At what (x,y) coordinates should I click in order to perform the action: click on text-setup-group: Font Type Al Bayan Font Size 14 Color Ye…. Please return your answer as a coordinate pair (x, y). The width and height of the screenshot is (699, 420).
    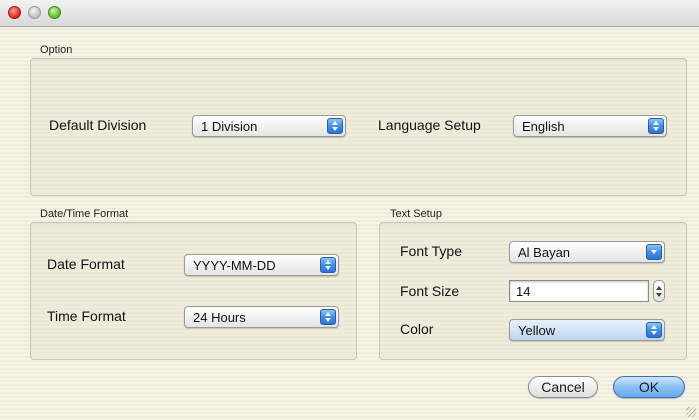
    Looking at the image, I should click on (533, 291).